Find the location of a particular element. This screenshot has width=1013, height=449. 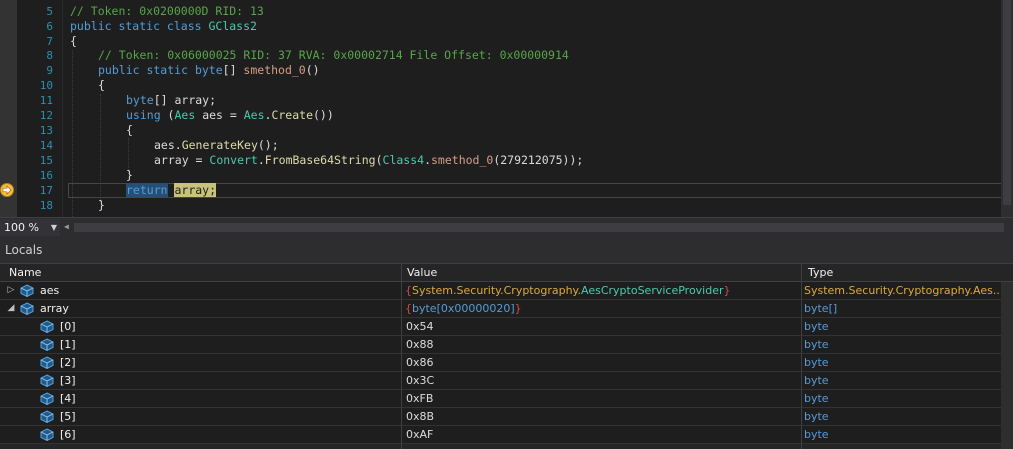

code-line-5: // Token: 0x0200000D RID: 13 is located at coordinates (167, 11).